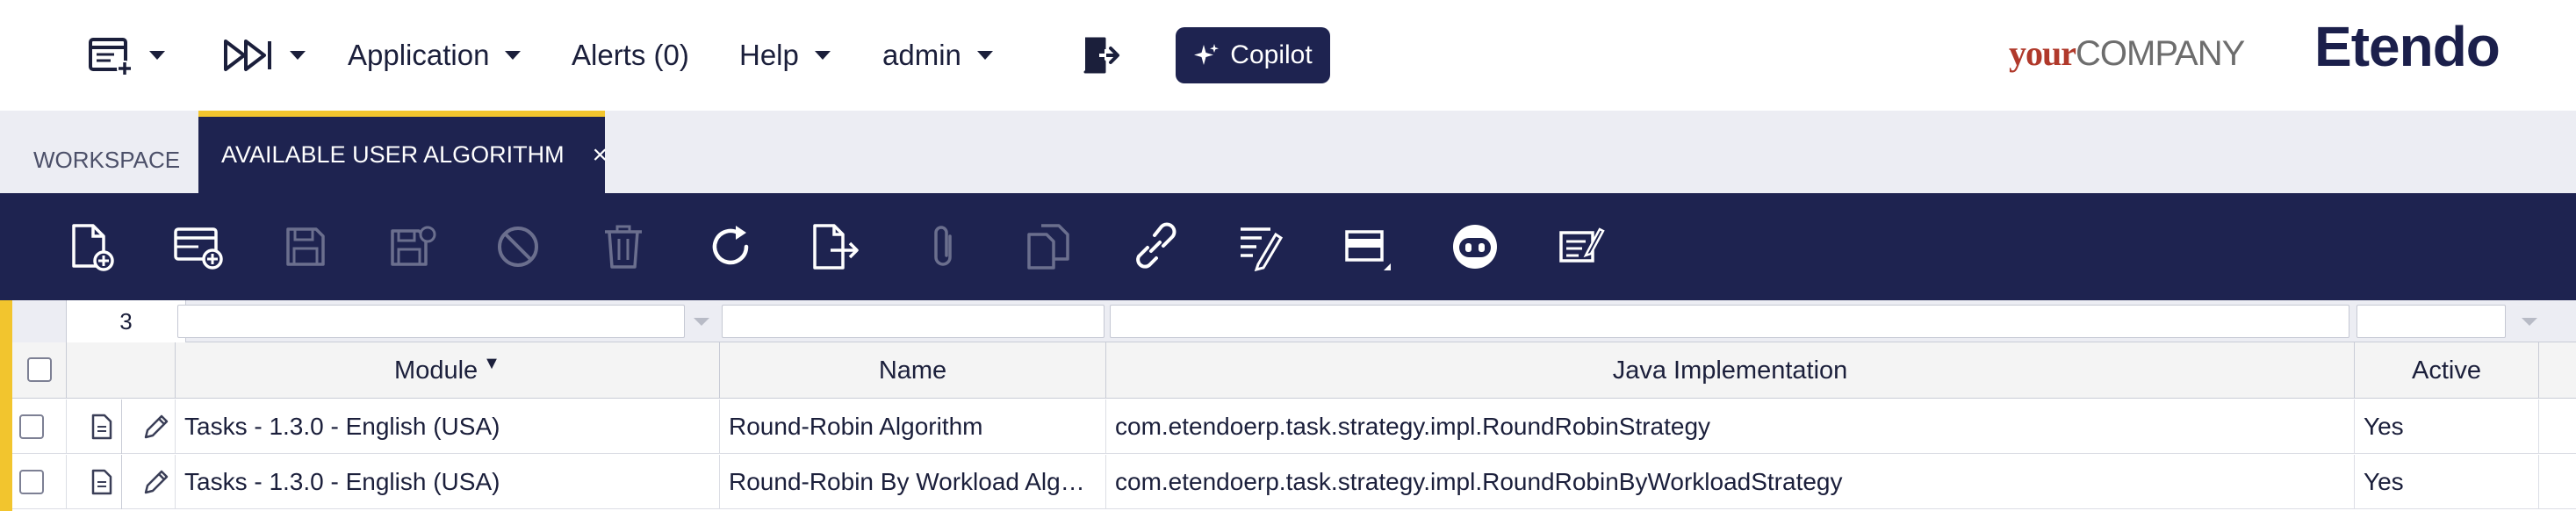 Image resolution: width=2576 pixels, height=511 pixels. I want to click on refresh-icon, so click(730, 246).